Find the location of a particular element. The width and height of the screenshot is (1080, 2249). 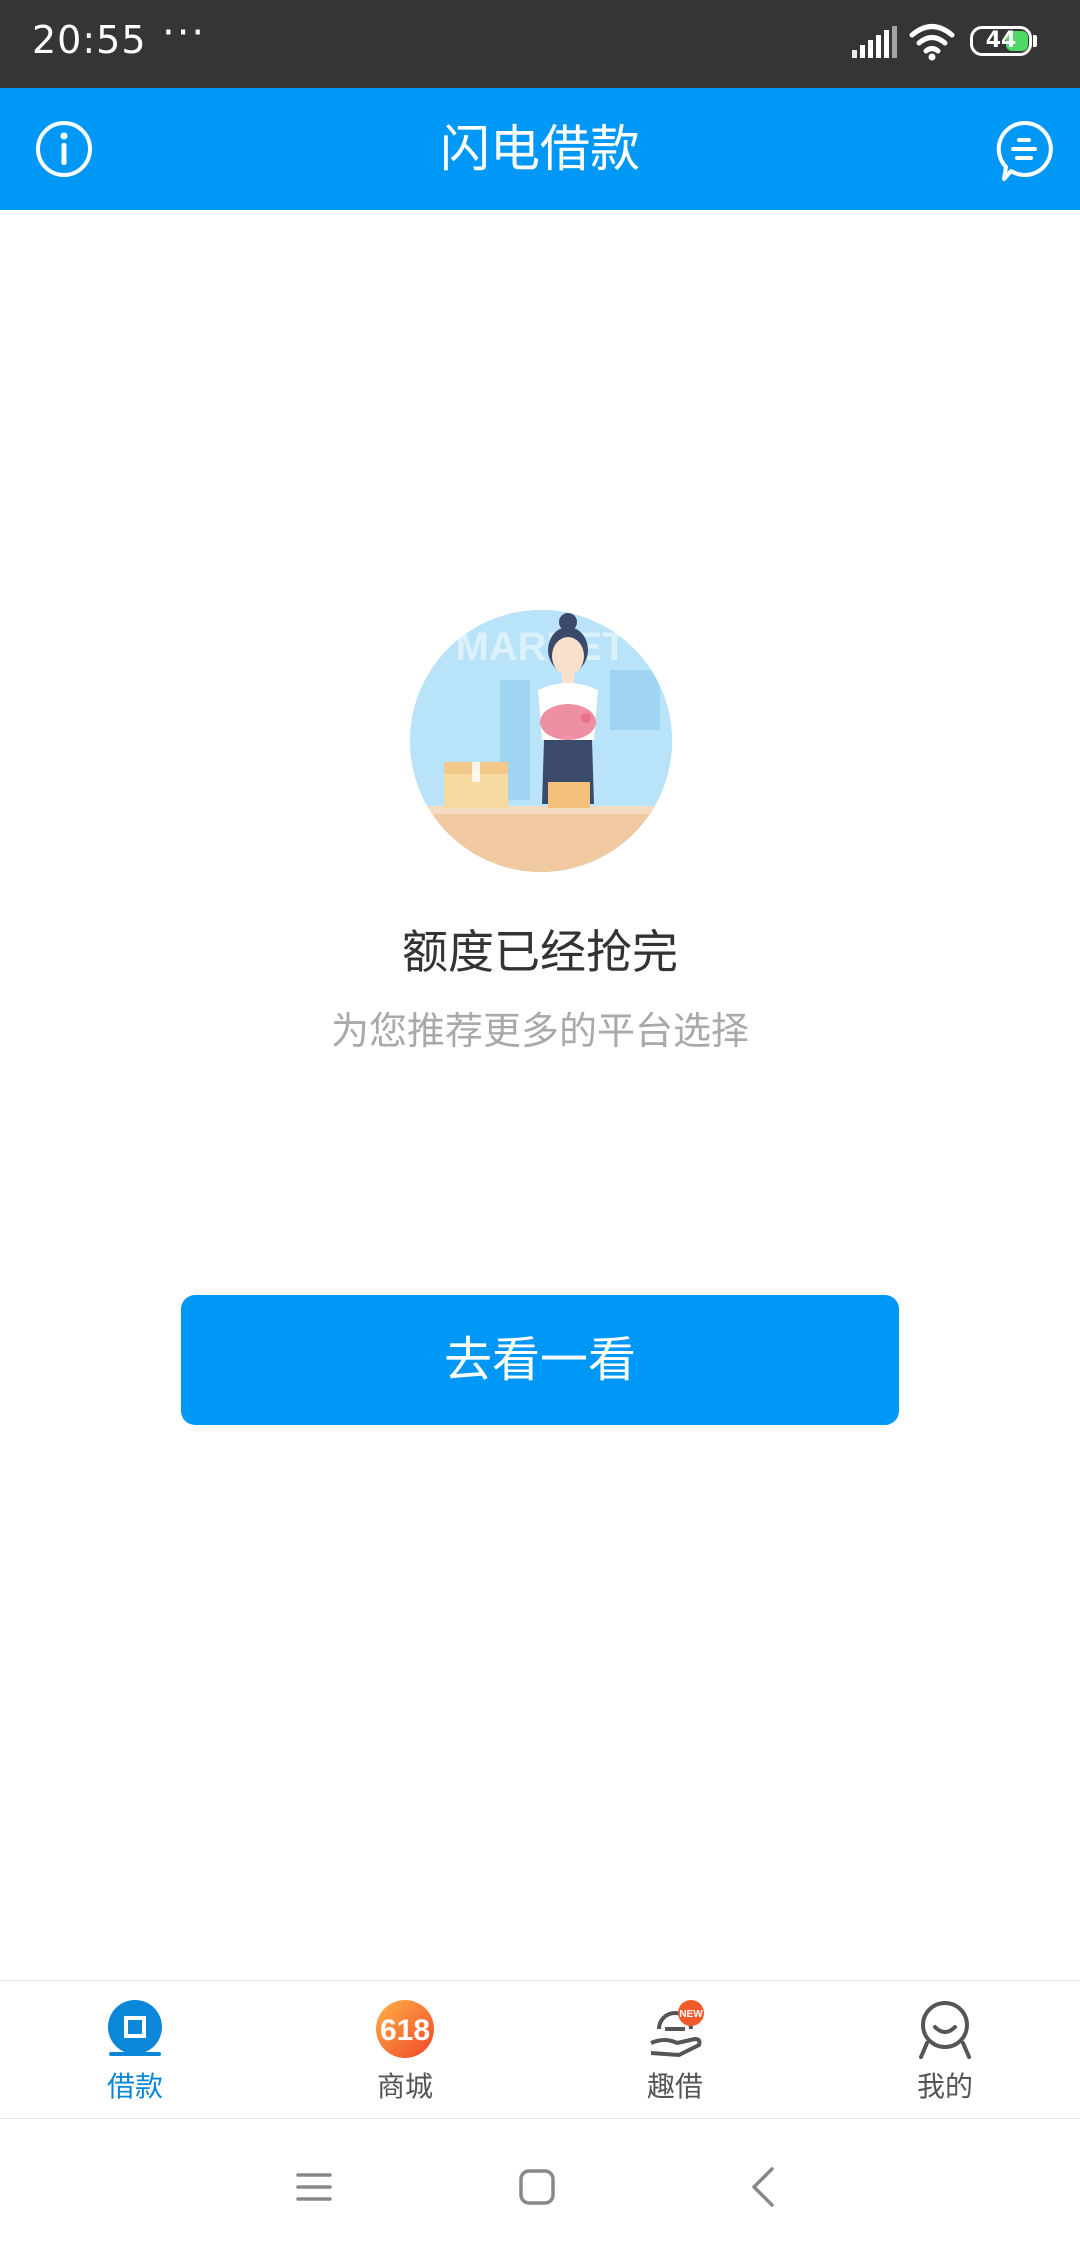

system-nav-bar is located at coordinates (540, 2183).